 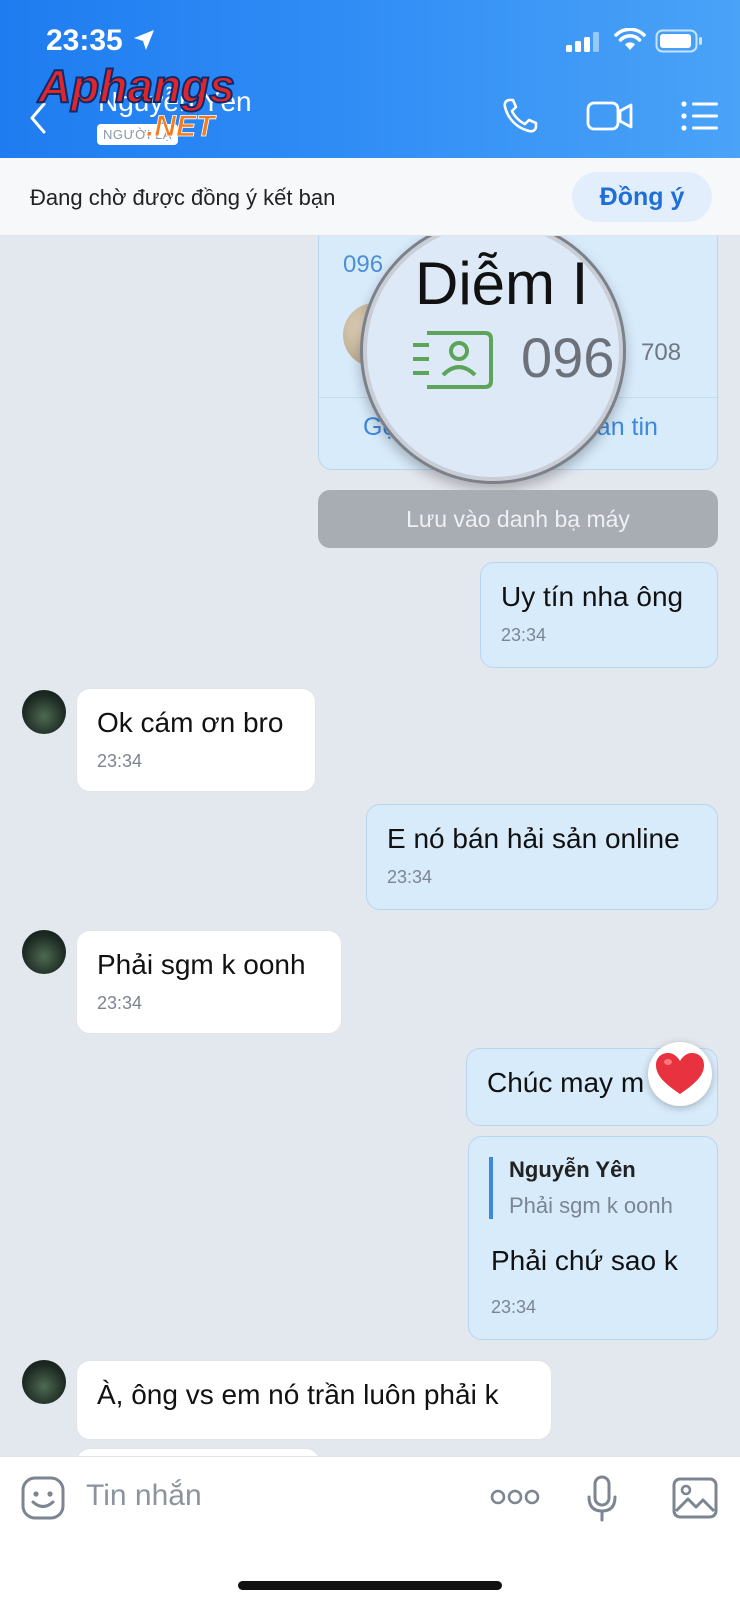 I want to click on message-text: Ok cám ơn bro, so click(x=190, y=722).